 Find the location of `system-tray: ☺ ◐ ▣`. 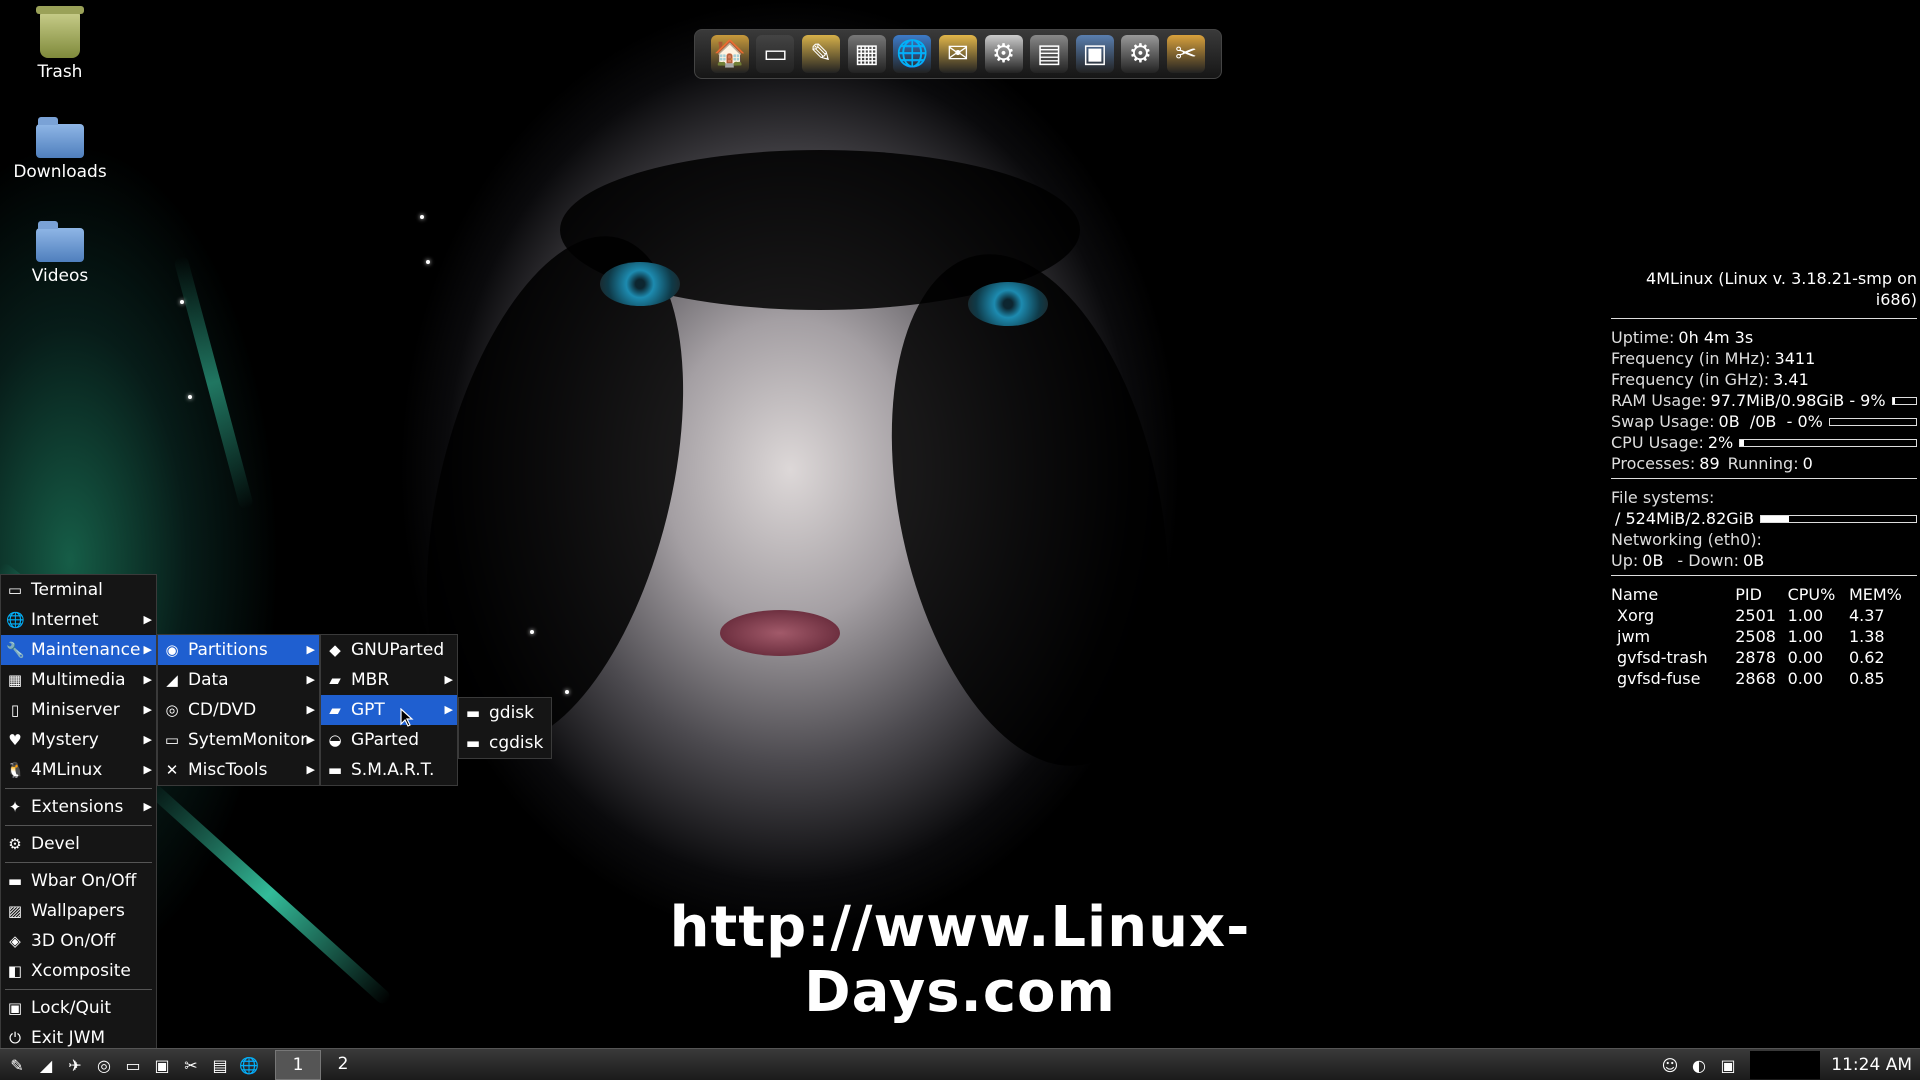

system-tray: ☺ ◐ ▣ is located at coordinates (1696, 1065).